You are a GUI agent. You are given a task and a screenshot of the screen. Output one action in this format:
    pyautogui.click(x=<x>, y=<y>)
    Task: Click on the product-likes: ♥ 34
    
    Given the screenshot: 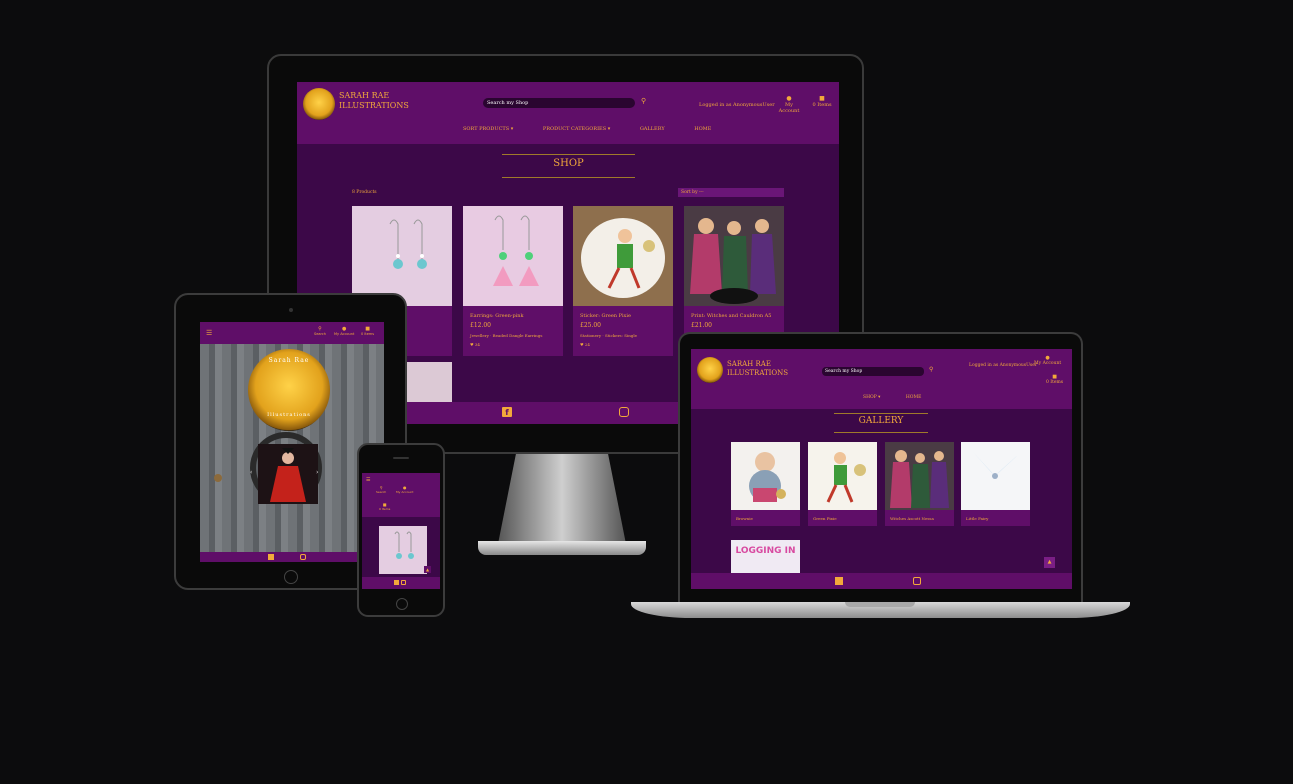 What is the action you would take?
    pyautogui.click(x=475, y=344)
    